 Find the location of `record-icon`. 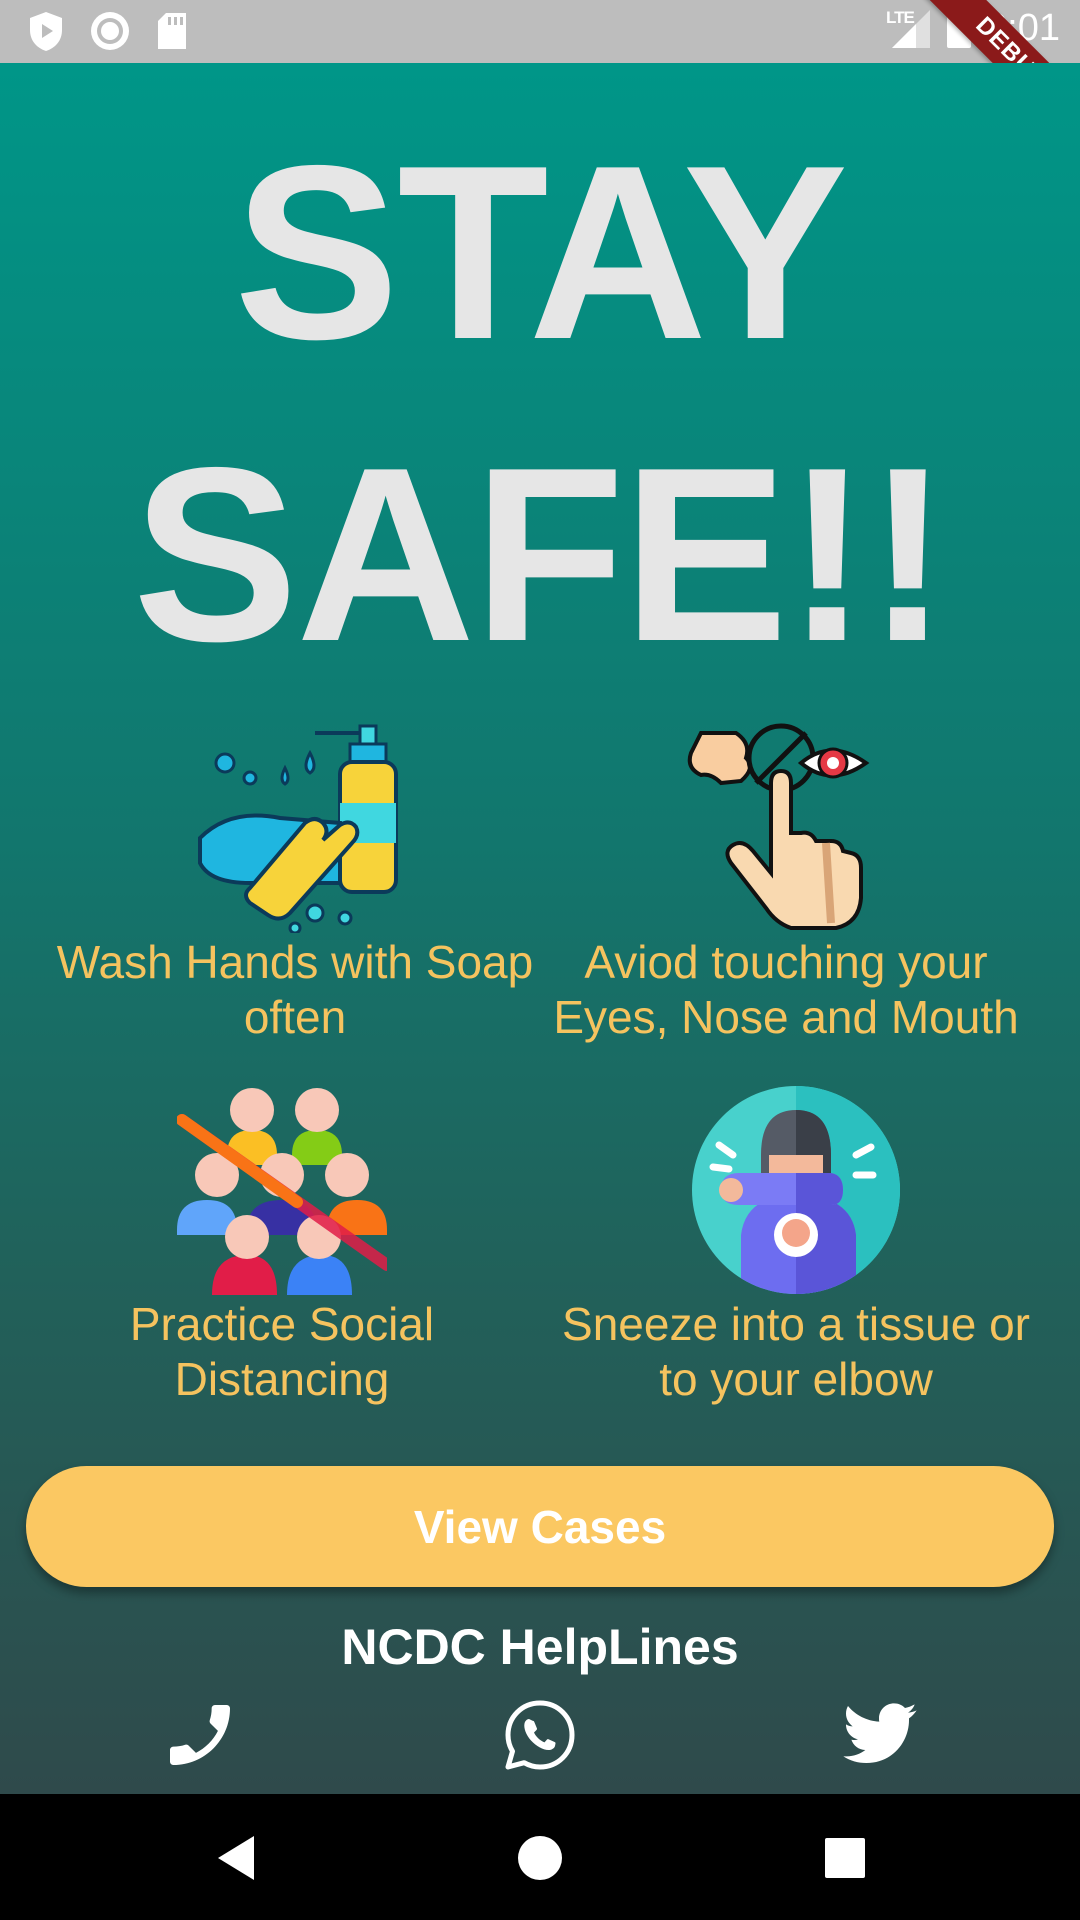

record-icon is located at coordinates (110, 31).